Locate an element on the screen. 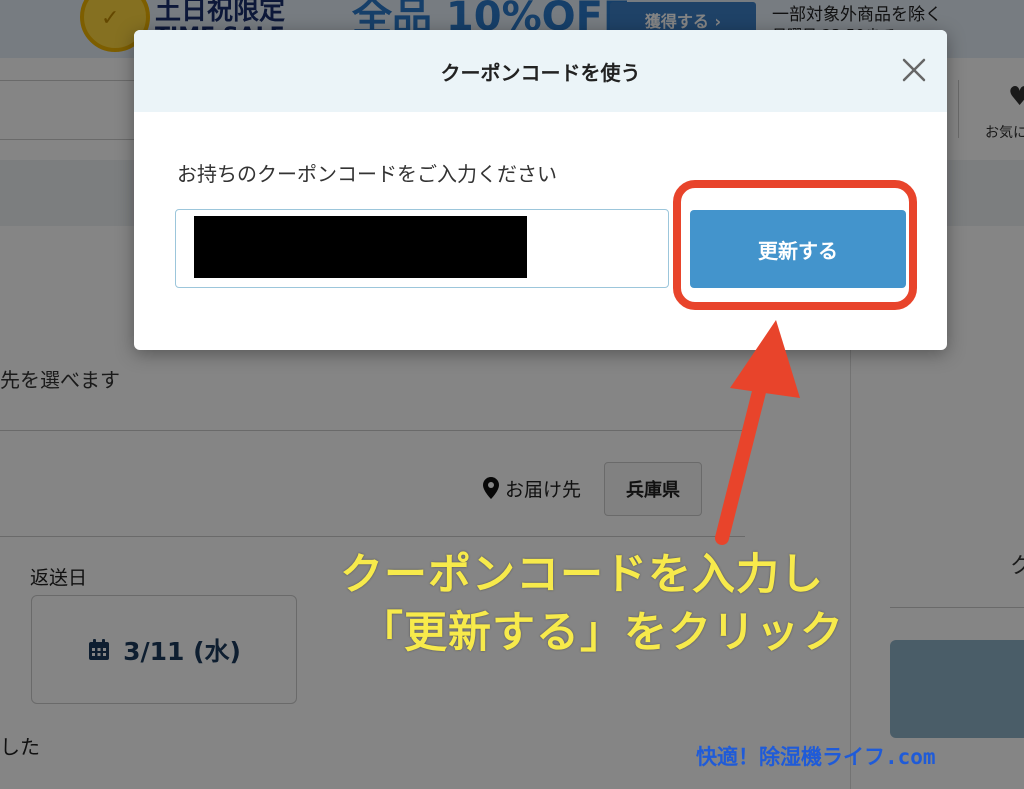 Image resolution: width=1024 pixels, height=789 pixels. modal-title: クーポンコードを使う is located at coordinates (540, 72).